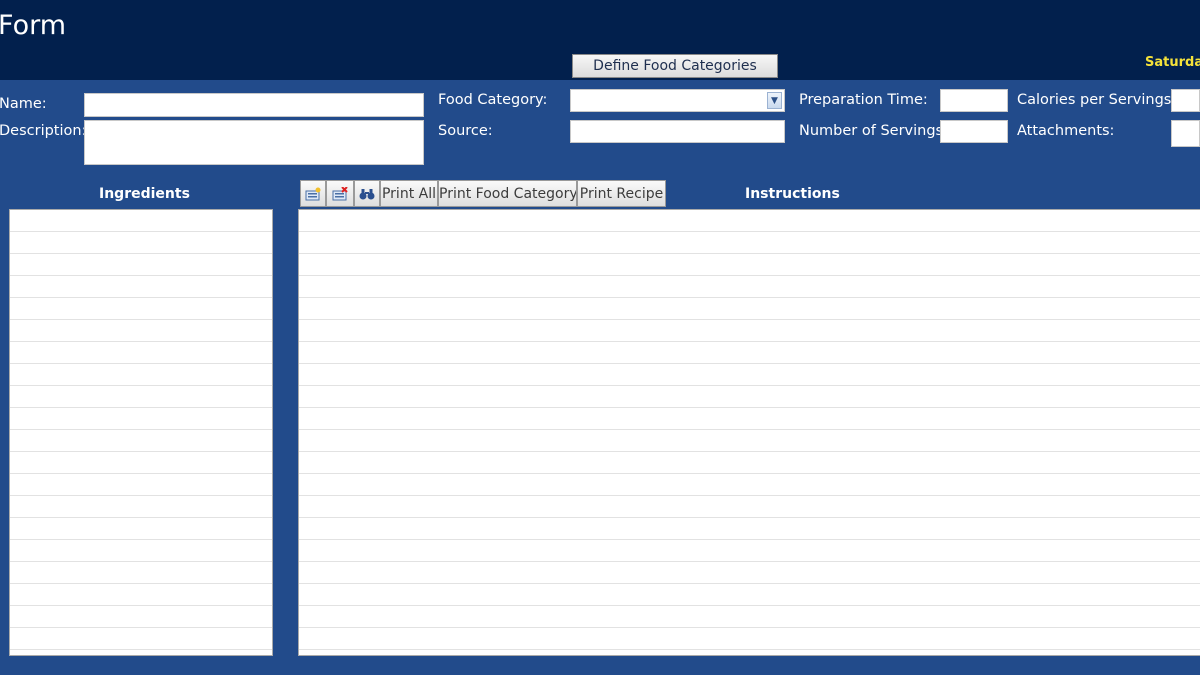  Describe the element at coordinates (465, 131) in the screenshot. I see `source-label: Source:` at that location.